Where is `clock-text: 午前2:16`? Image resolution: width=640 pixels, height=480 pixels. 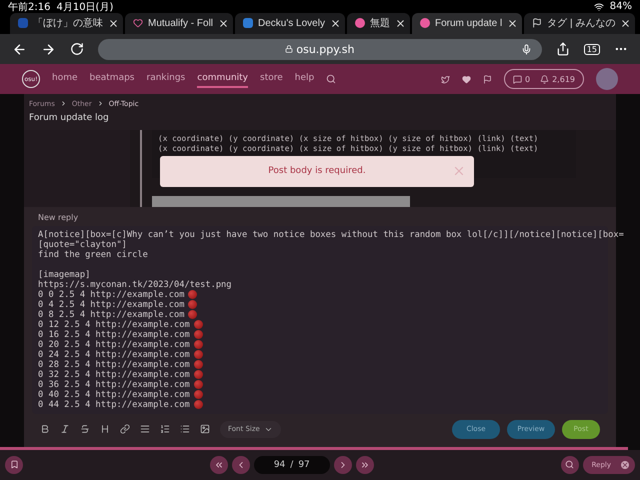 clock-text: 午前2:16 is located at coordinates (29, 7).